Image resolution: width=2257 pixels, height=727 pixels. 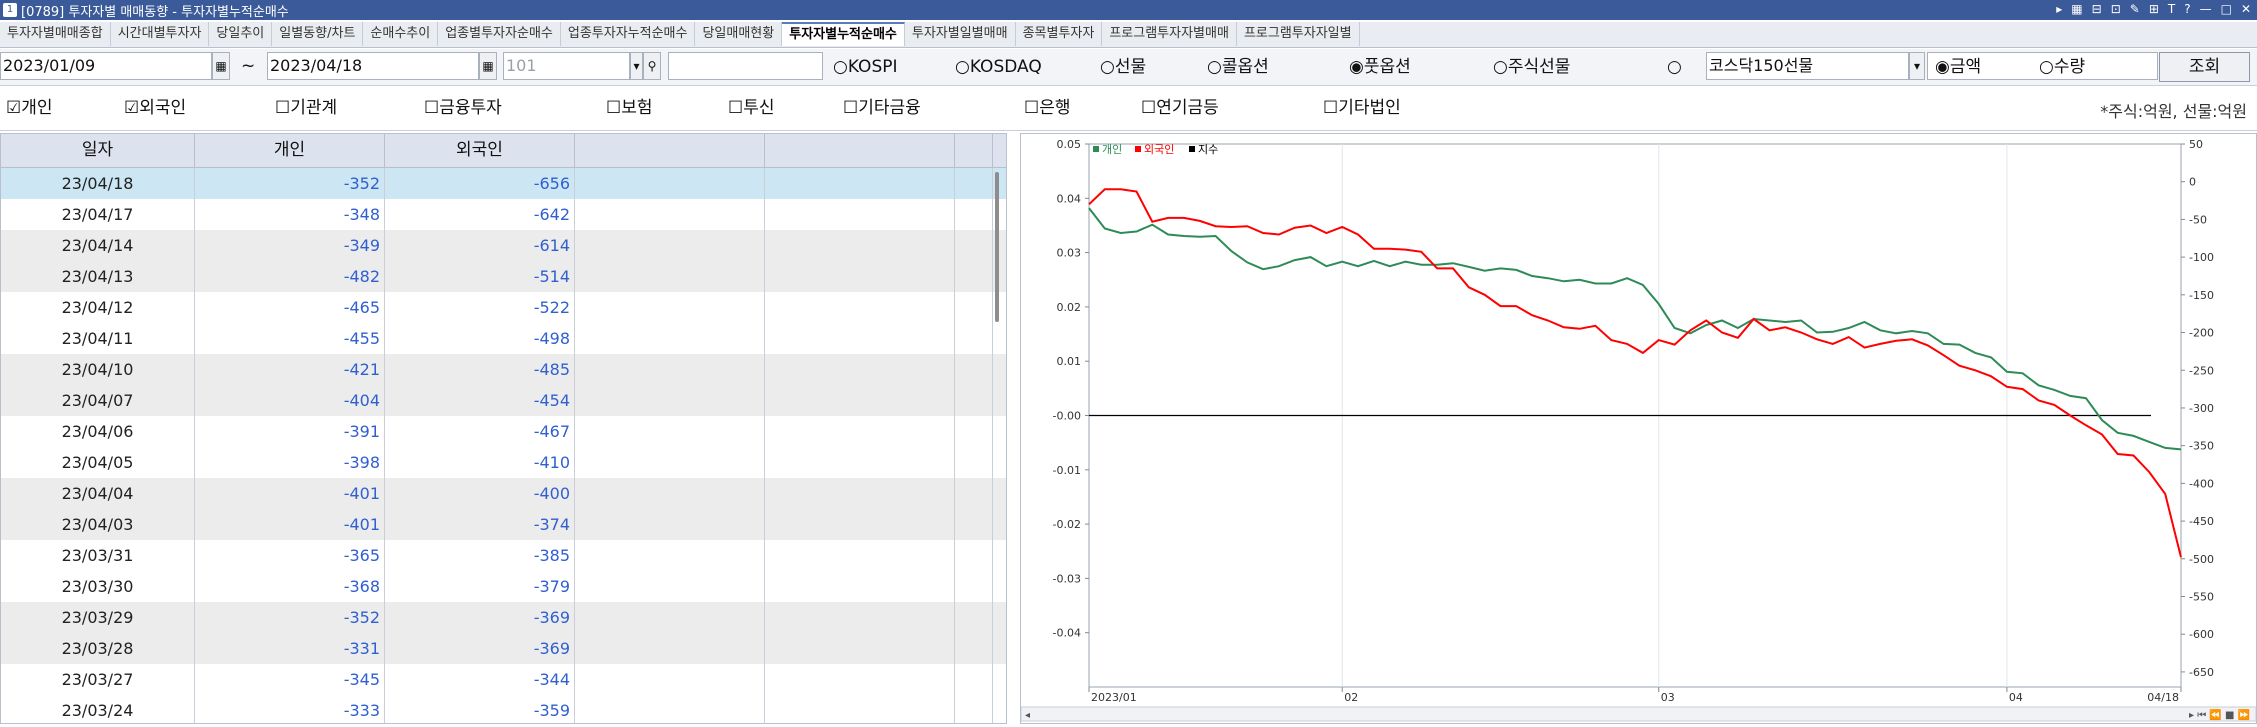 What do you see at coordinates (499, 34) in the screenshot?
I see `tab-item: 업종별투자자순매수` at bounding box center [499, 34].